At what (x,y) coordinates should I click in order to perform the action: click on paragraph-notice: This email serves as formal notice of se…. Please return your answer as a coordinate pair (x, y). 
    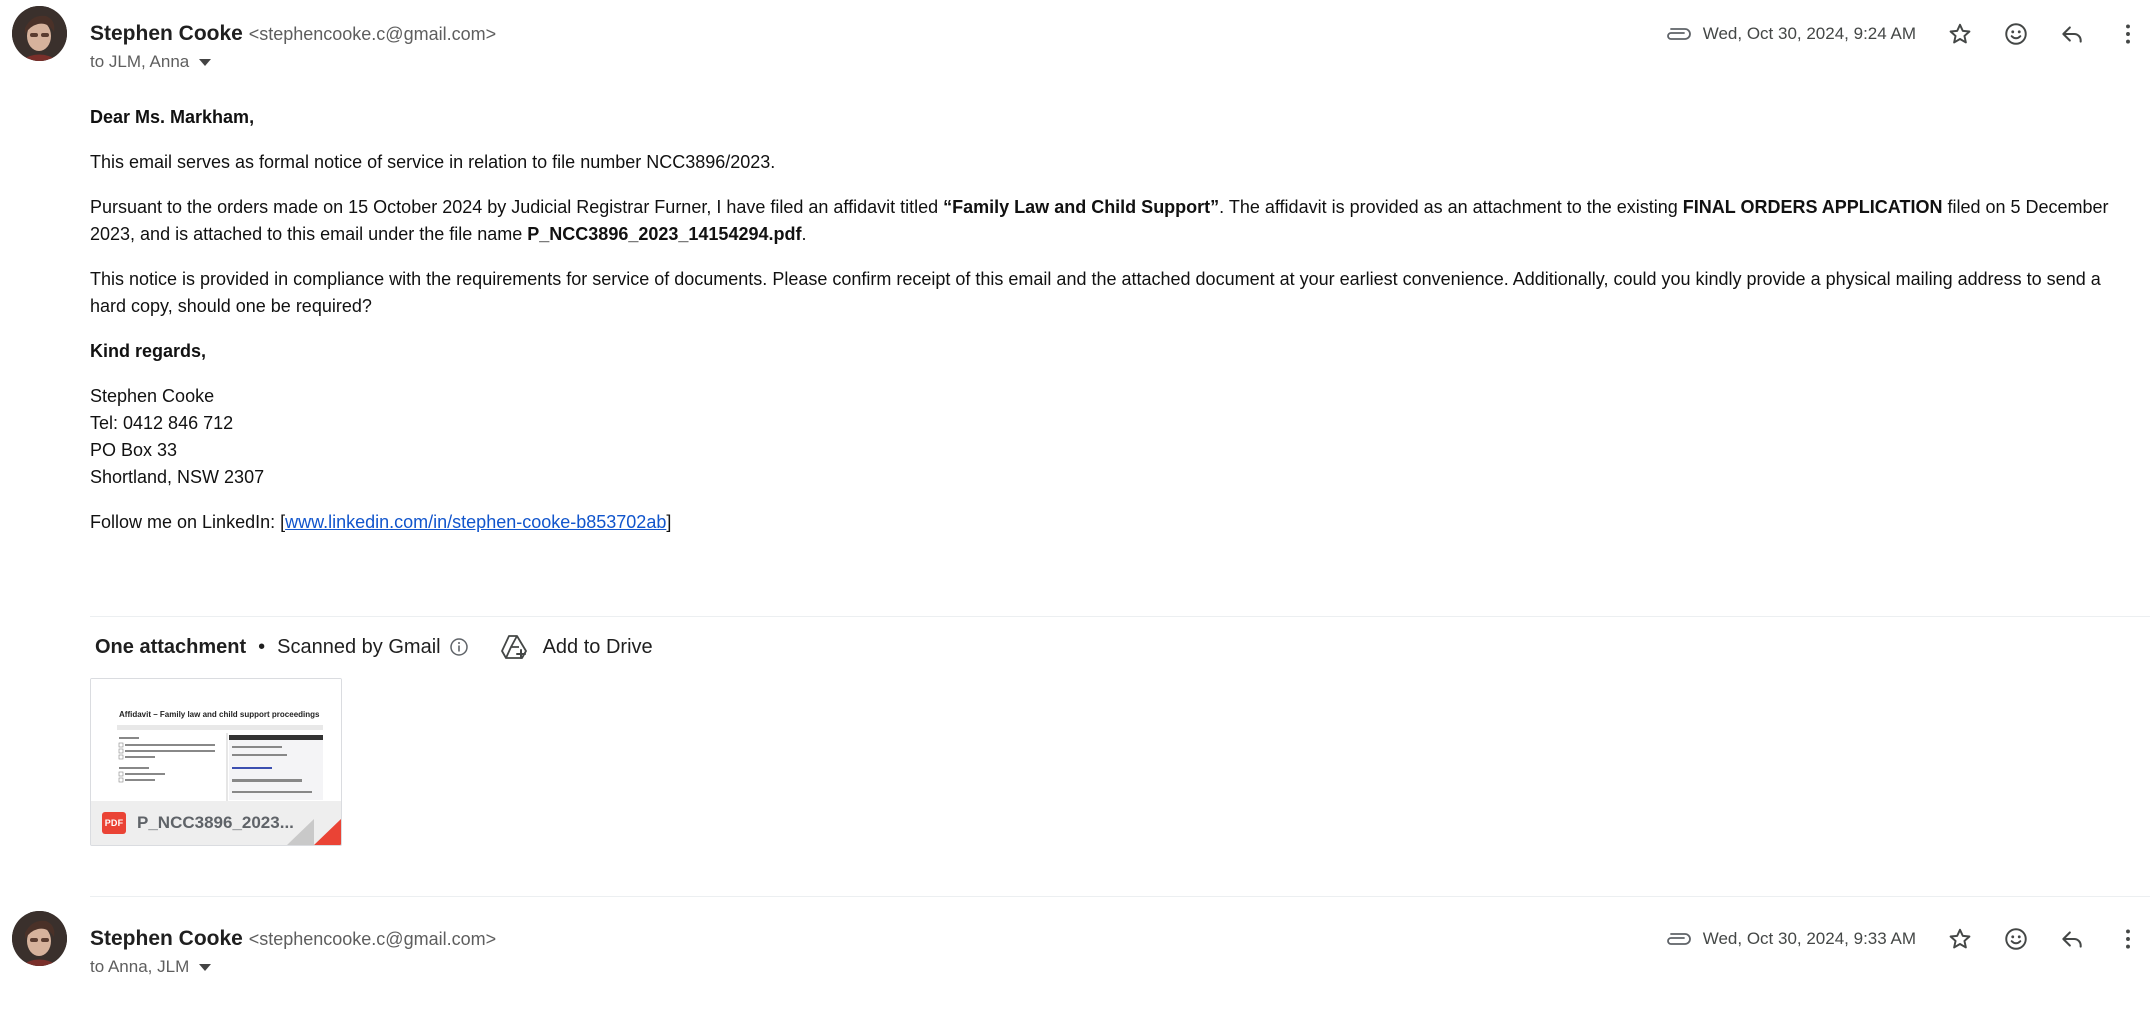
    Looking at the image, I should click on (433, 162).